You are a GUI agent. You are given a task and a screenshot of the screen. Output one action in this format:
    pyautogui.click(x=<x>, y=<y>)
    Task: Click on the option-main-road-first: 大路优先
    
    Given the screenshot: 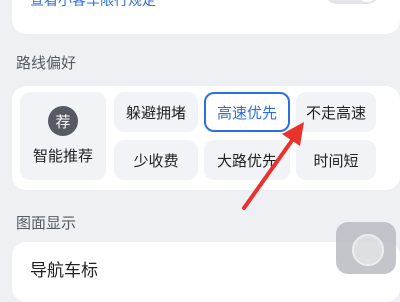 What is the action you would take?
    pyautogui.click(x=247, y=160)
    